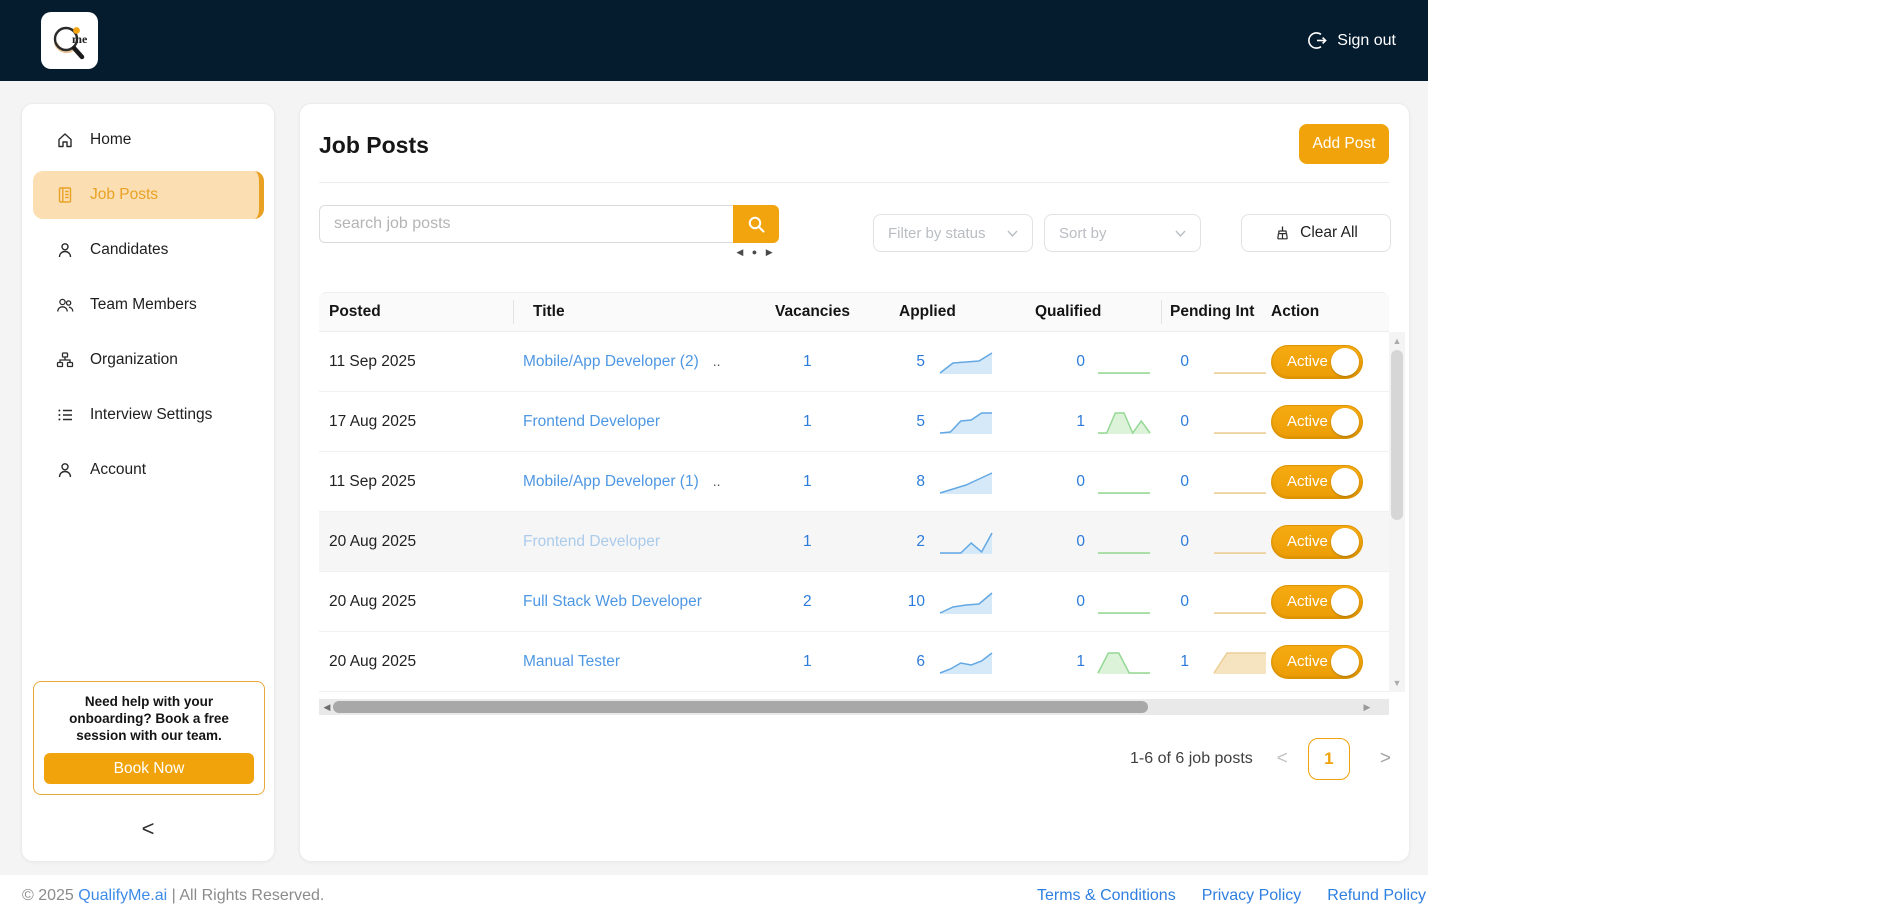 The width and height of the screenshot is (1904, 916). What do you see at coordinates (571, 662) in the screenshot?
I see `job-title-link: Manual Tester` at bounding box center [571, 662].